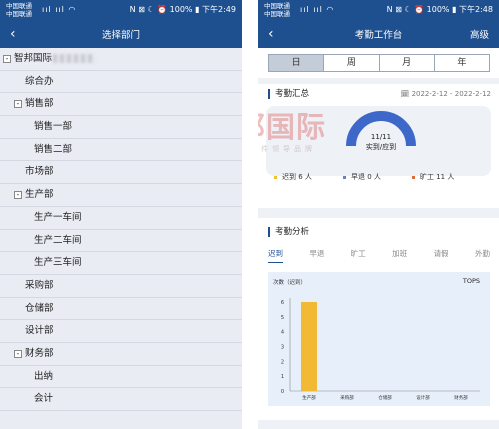 This screenshot has width=499, height=429. I want to click on tree-item: 生产二车间, so click(121, 241).